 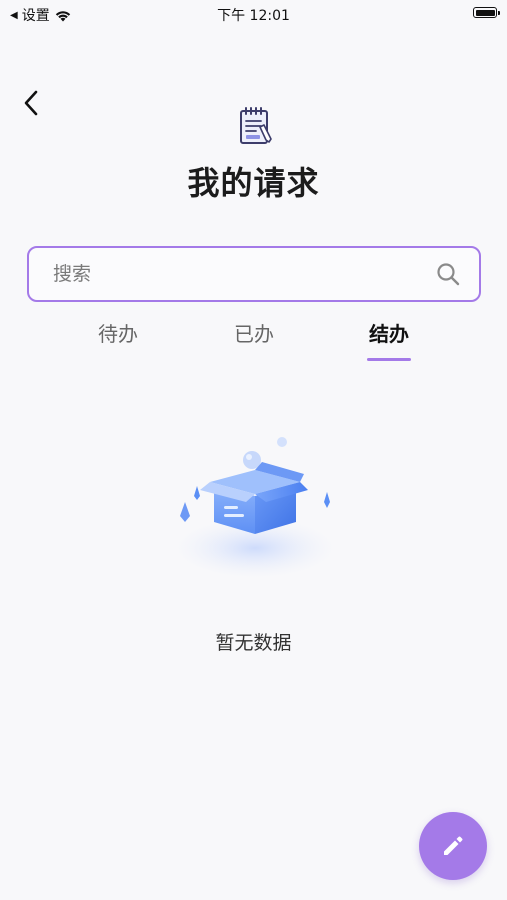 I want to click on status-bar: ◀ 设置 下午 12:01, so click(x=253, y=14).